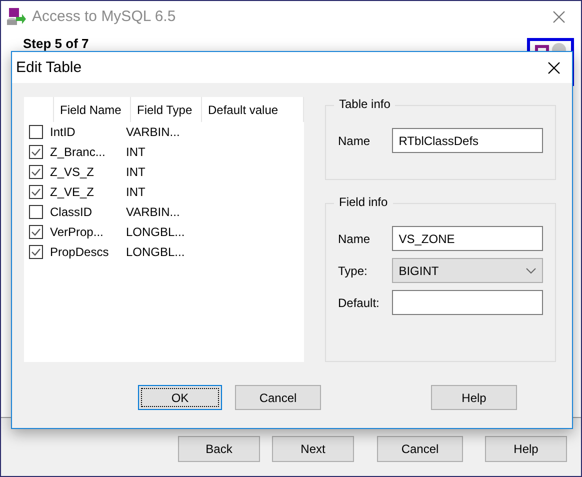  I want to click on chevron-down-icon, so click(531, 271).